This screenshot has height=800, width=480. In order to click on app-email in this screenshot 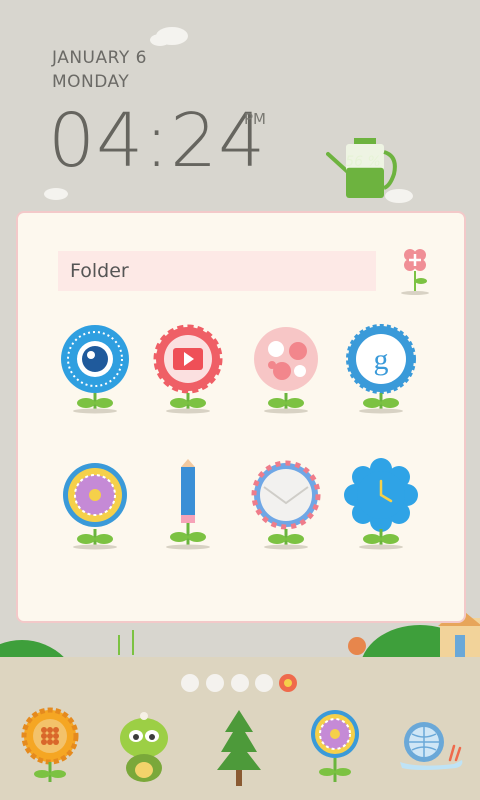, I will do `click(286, 507)`.